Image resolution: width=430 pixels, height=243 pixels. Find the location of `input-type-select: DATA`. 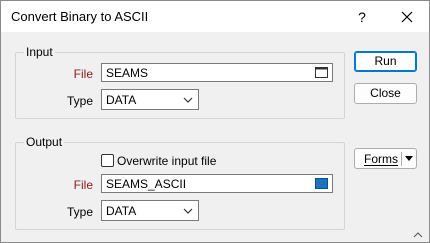

input-type-select: DATA is located at coordinates (150, 99).